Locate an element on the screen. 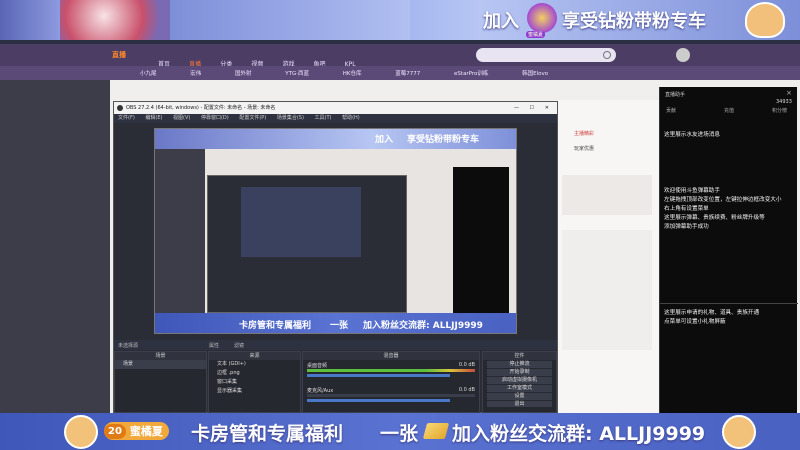  category-tab: 蓝莓7777 is located at coordinates (407, 74).